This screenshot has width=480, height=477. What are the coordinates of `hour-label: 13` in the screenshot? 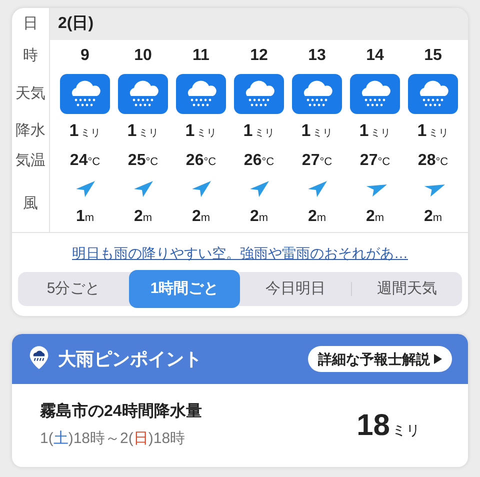 It's located at (317, 56).